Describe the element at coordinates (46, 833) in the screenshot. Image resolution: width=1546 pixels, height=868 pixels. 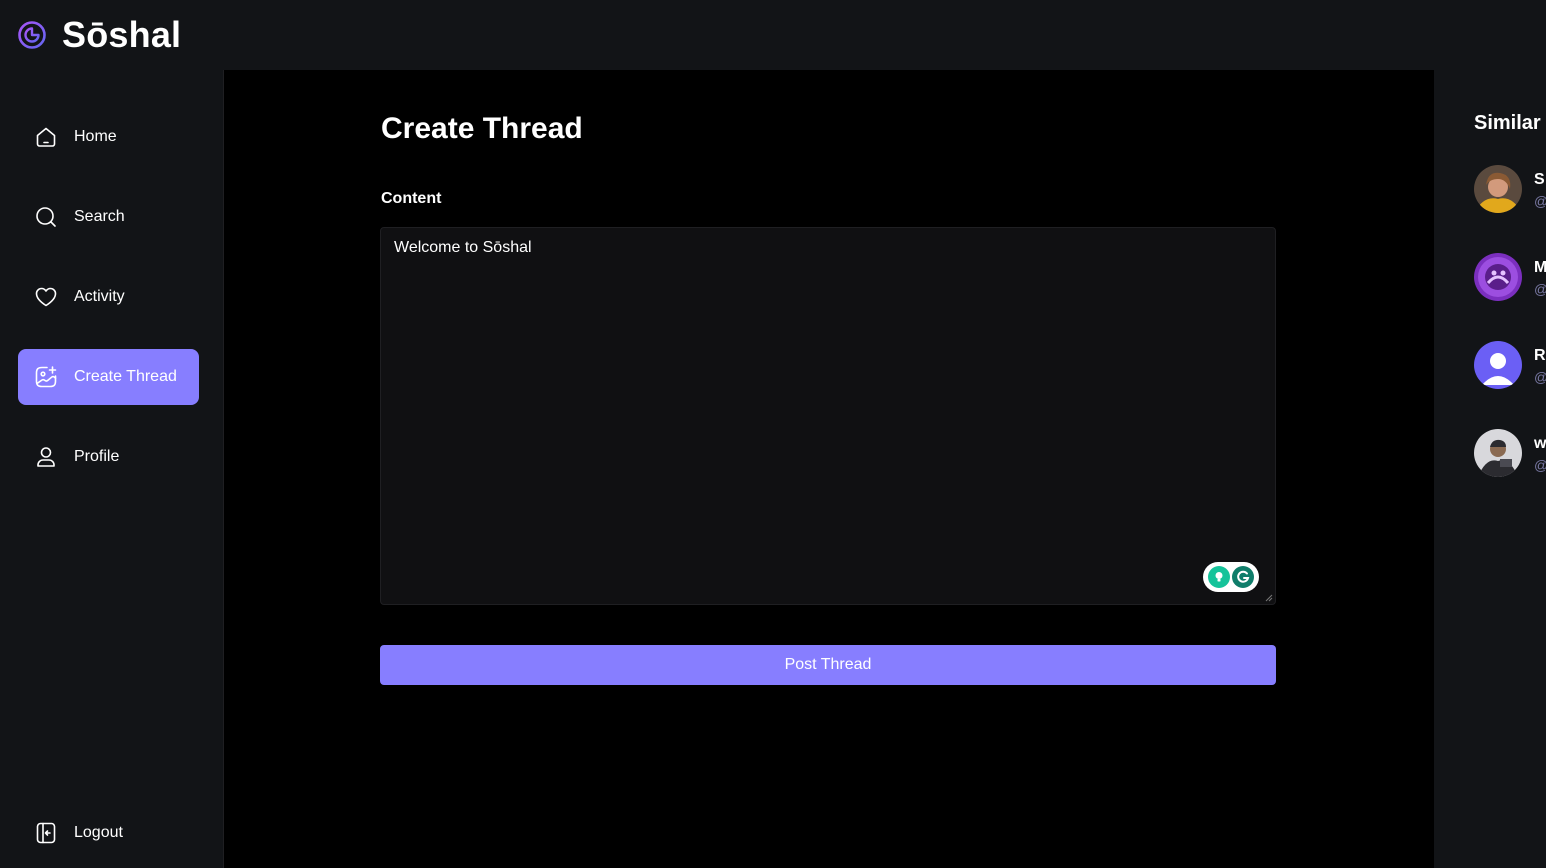
I see `logout-icon` at that location.